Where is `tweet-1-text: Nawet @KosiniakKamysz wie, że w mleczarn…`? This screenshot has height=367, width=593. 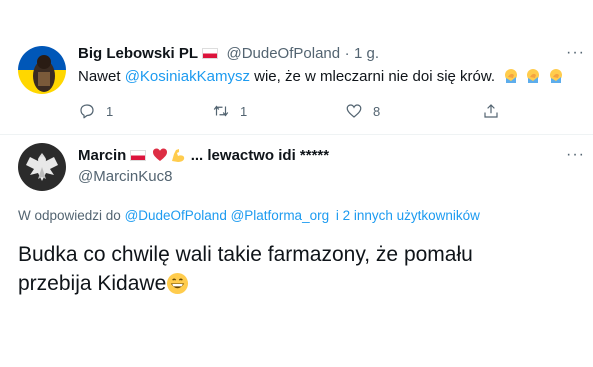
tweet-1-text: Nawet @KosiniakKamysz wie, że w mleczarn… is located at coordinates (321, 76).